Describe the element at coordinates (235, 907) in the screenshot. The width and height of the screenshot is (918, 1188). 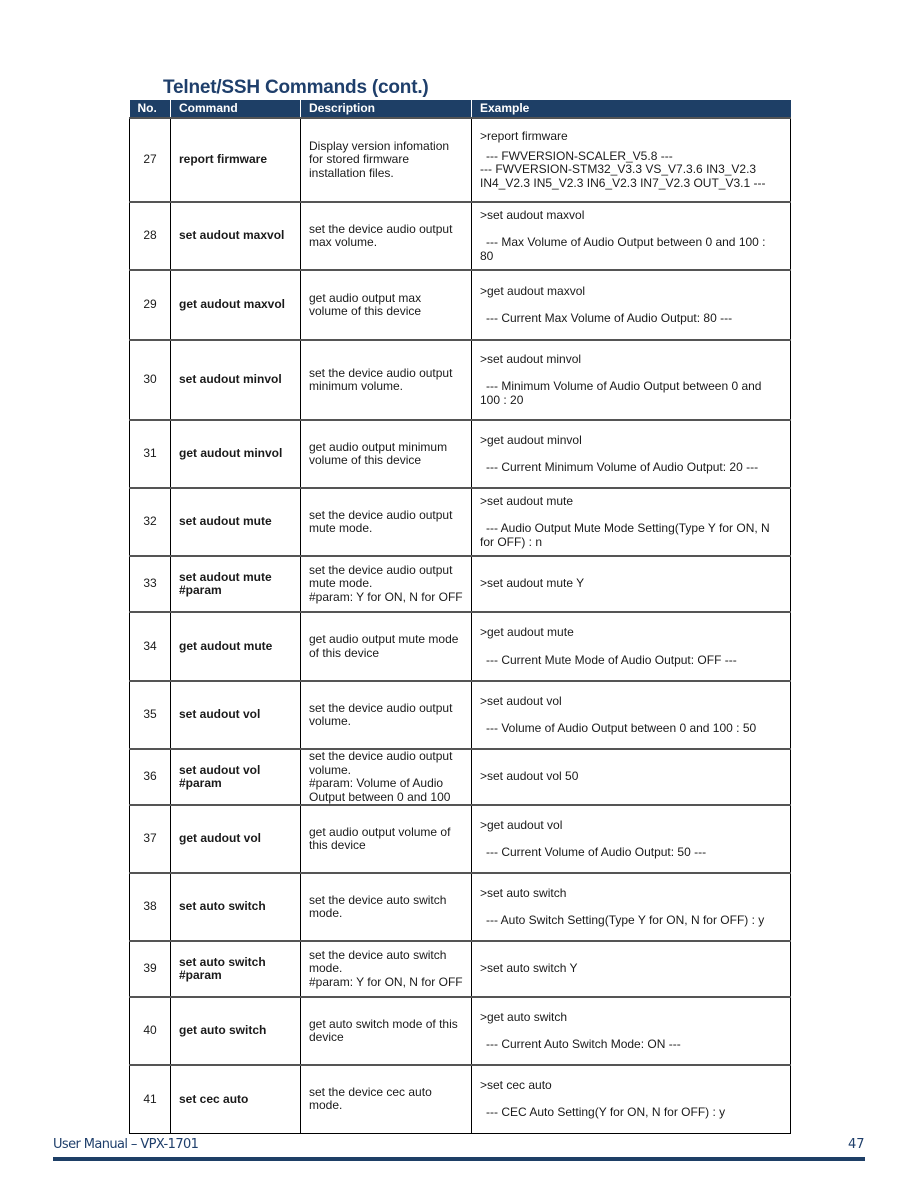
I see `command-name: set auto switch` at that location.